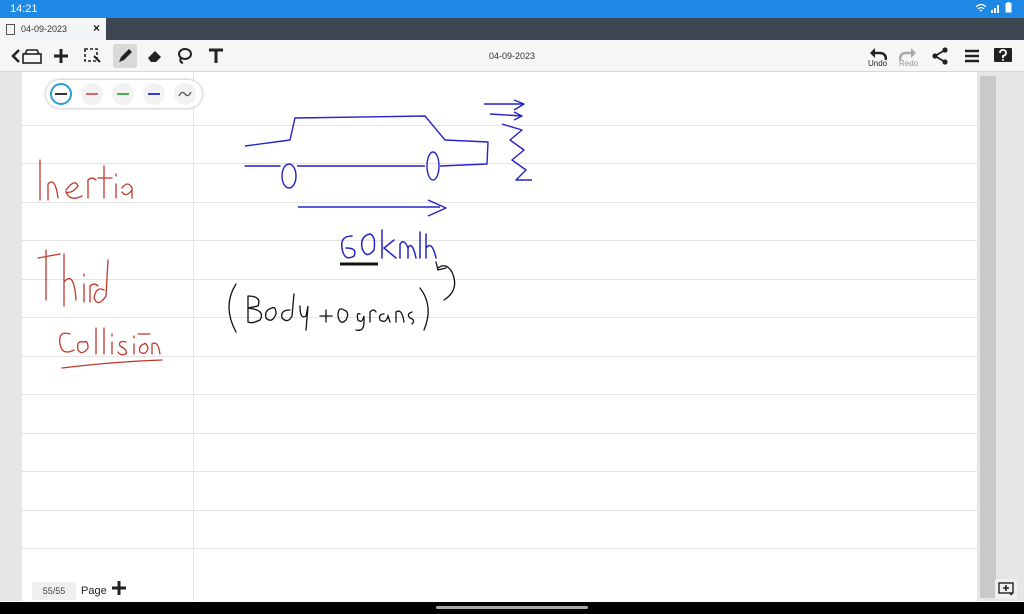 The height and width of the screenshot is (614, 1024). I want to click on tab-document: 04-09-2023 ×, so click(53, 29).